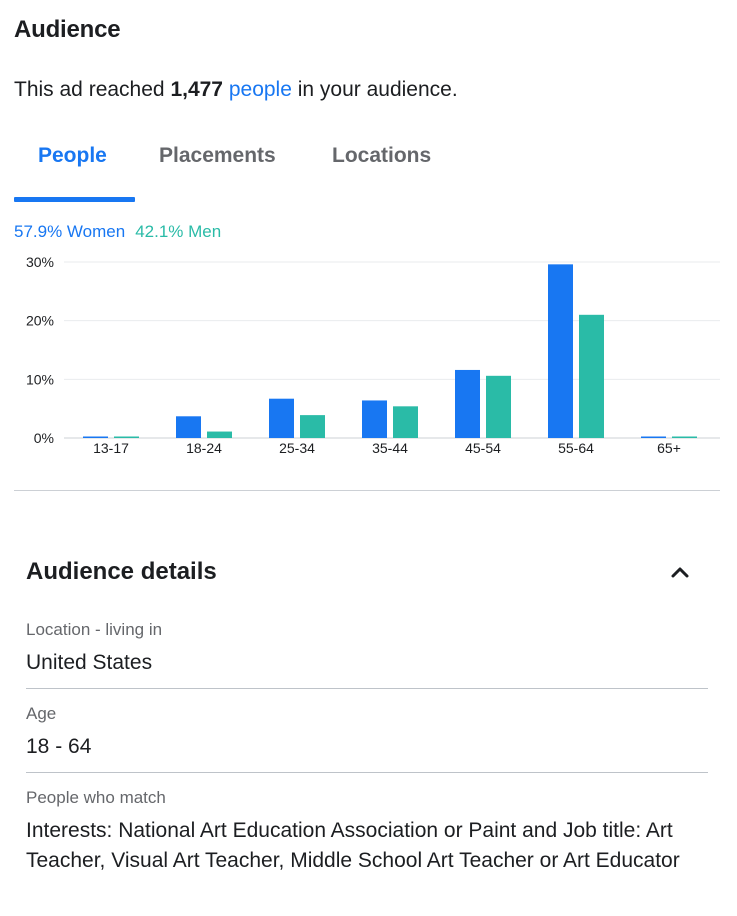  I want to click on x-tick-label: 65+, so click(669, 448).